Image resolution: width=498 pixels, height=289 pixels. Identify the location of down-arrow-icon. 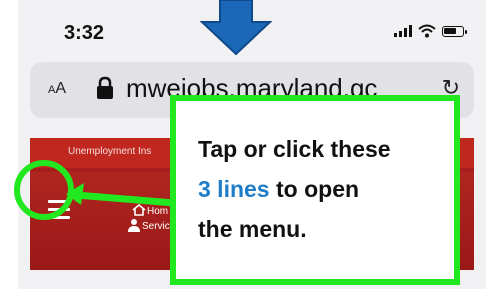
(236, 28).